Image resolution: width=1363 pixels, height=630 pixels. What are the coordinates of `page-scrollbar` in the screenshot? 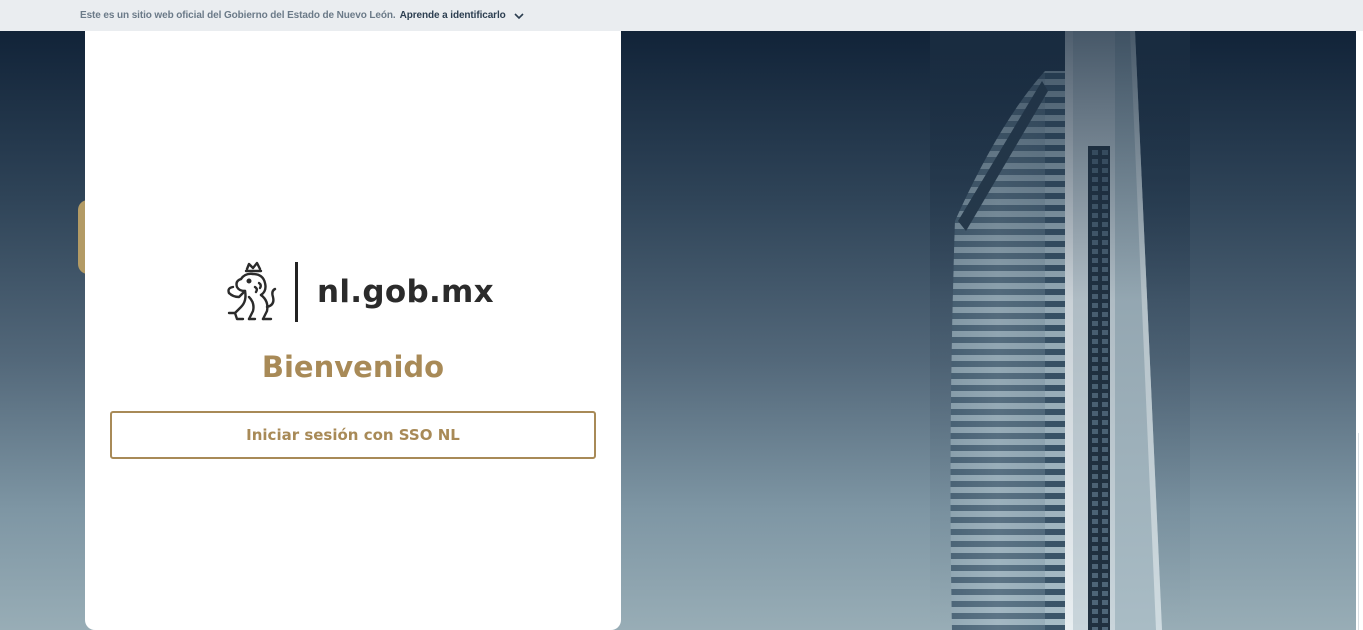 It's located at (1359, 330).